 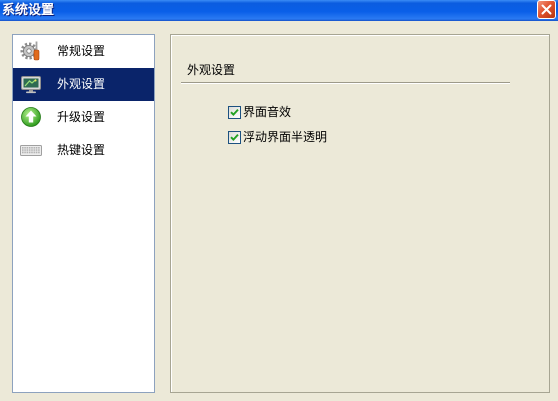 What do you see at coordinates (345, 83) in the screenshot?
I see `group-separator` at bounding box center [345, 83].